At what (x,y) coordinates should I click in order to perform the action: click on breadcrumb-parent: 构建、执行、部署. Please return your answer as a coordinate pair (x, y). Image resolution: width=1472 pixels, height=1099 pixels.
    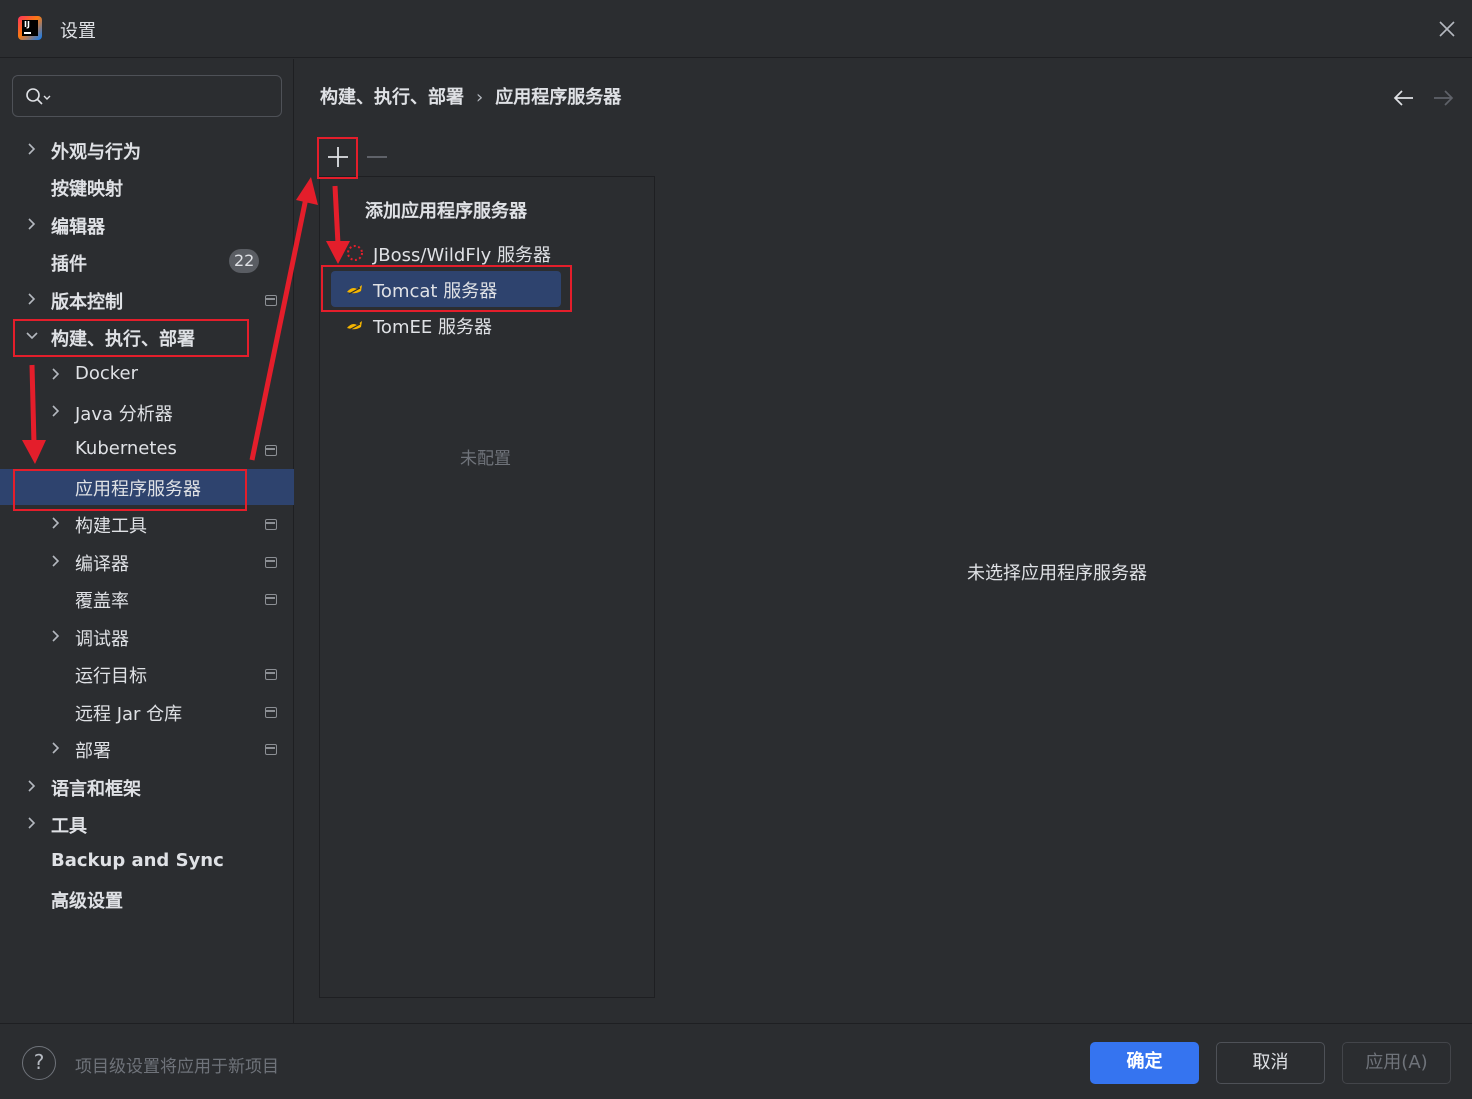
    Looking at the image, I should click on (392, 97).